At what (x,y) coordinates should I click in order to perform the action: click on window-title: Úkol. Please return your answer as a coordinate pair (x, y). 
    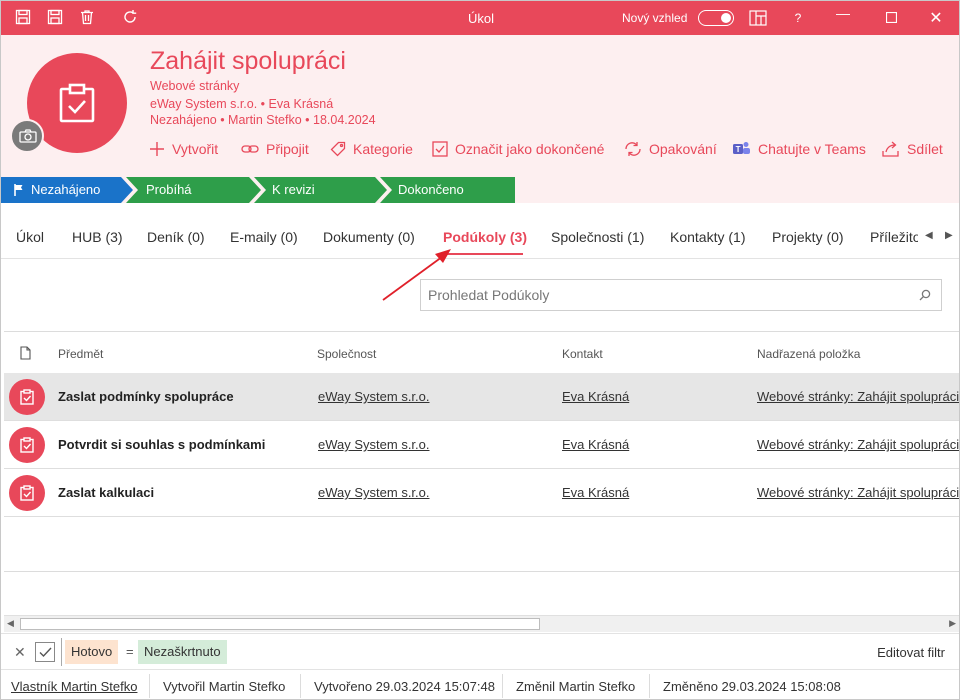
    Looking at the image, I should click on (480, 18).